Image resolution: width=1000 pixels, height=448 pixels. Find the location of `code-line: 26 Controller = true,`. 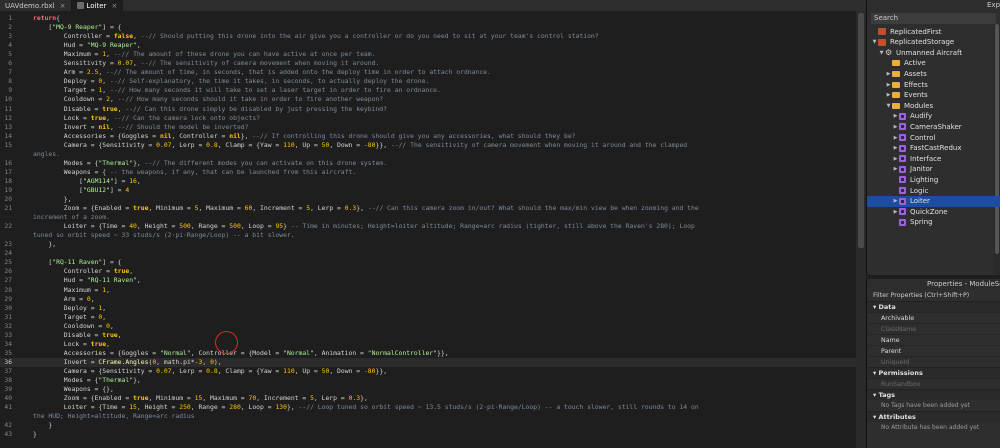

code-line: 26 Controller = true, is located at coordinates (428, 271).